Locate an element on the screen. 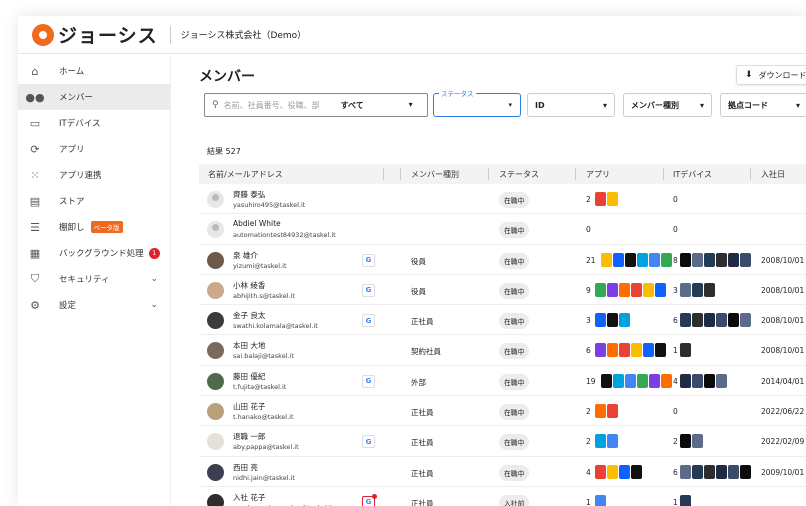 The height and width of the screenshot is (506, 806). member-name: 齊藤 泰弘 is located at coordinates (249, 194).